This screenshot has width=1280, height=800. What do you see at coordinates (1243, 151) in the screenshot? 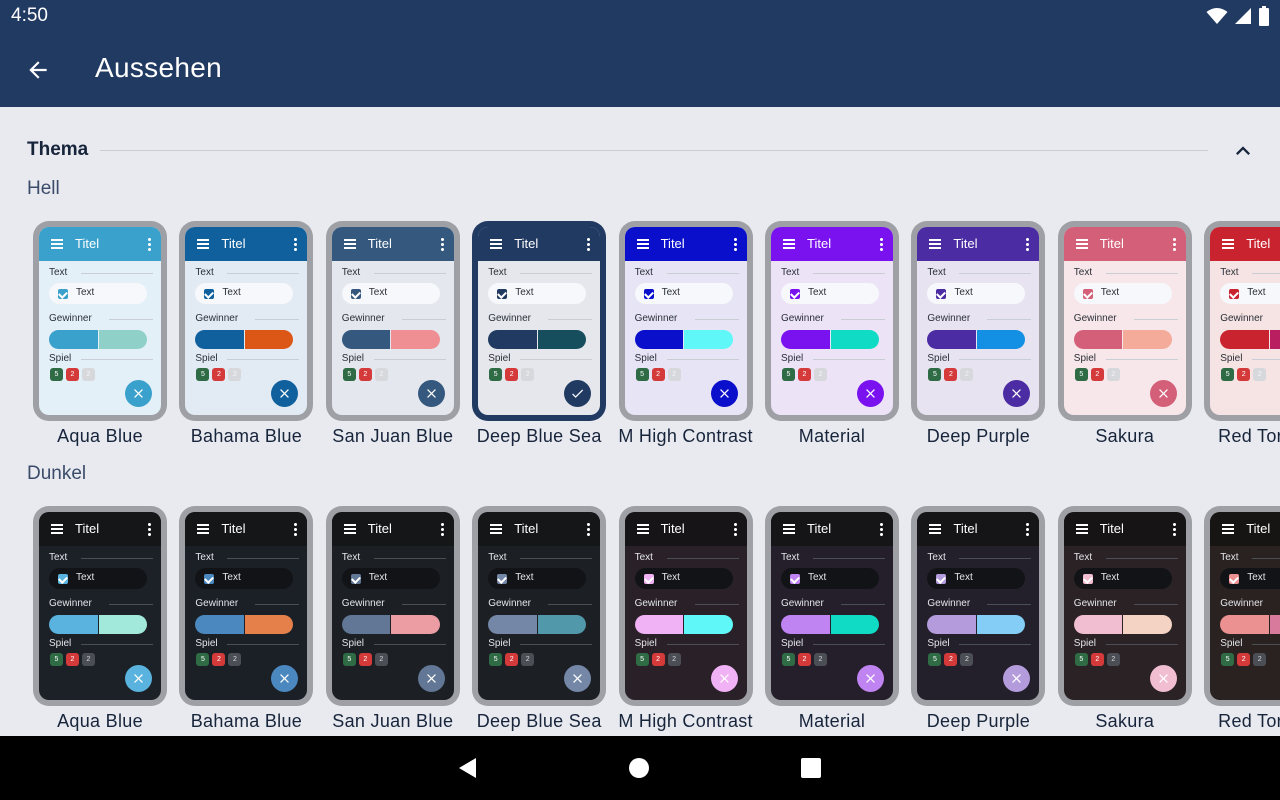
I see `chevron-up-icon` at bounding box center [1243, 151].